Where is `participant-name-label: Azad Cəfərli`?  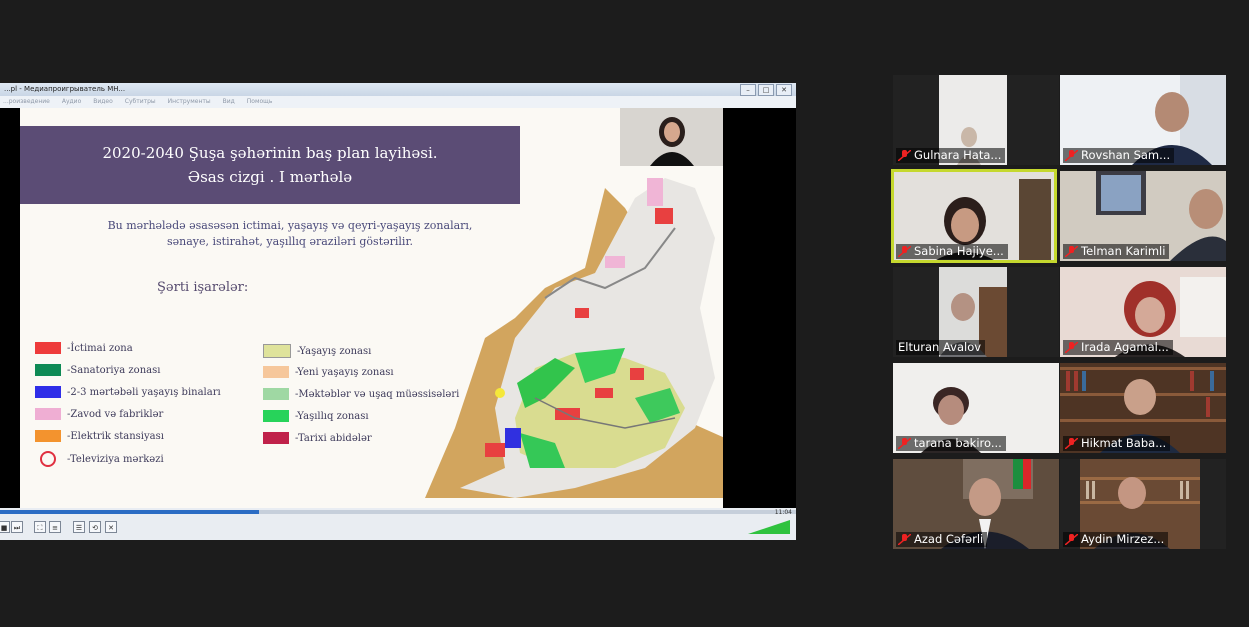
participant-name-label: Azad Cəfərli is located at coordinates (942, 539).